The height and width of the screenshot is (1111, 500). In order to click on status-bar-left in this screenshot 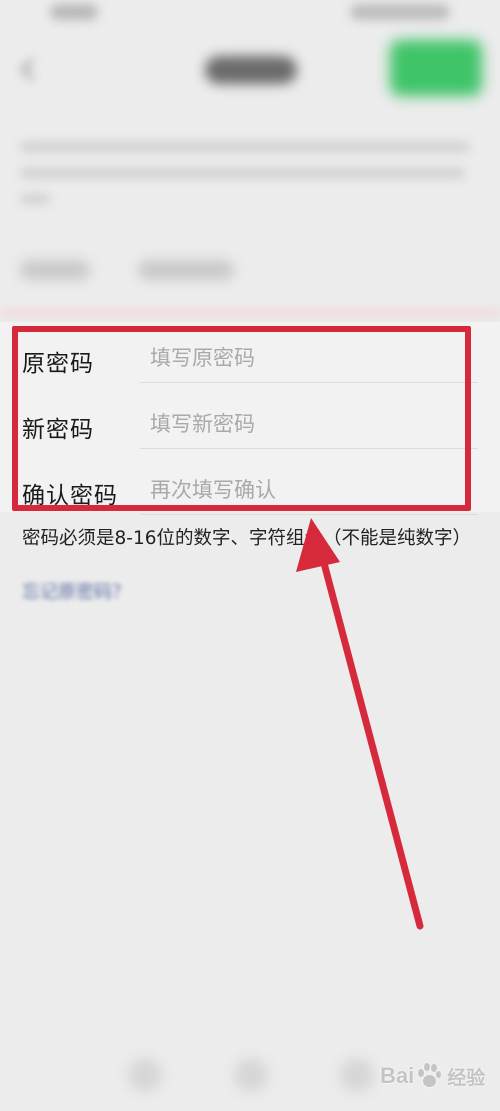, I will do `click(74, 12)`.